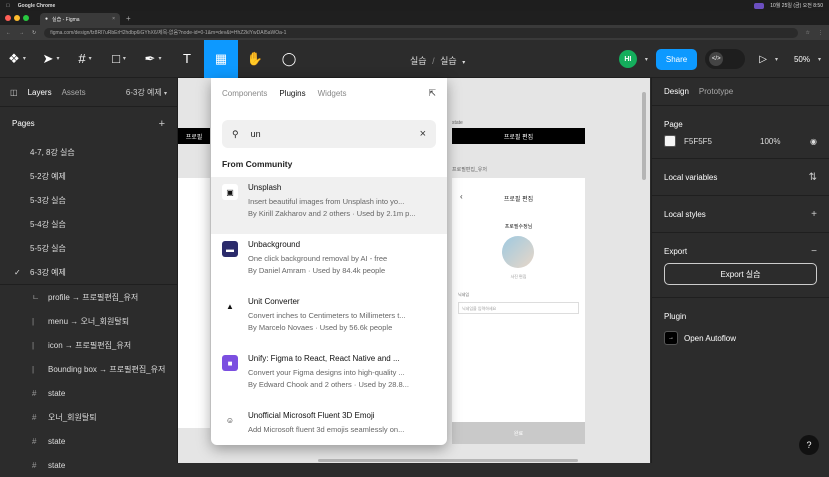 The image size is (829, 477). What do you see at coordinates (8, 33) in the screenshot?
I see `back-icon: ←` at bounding box center [8, 33].